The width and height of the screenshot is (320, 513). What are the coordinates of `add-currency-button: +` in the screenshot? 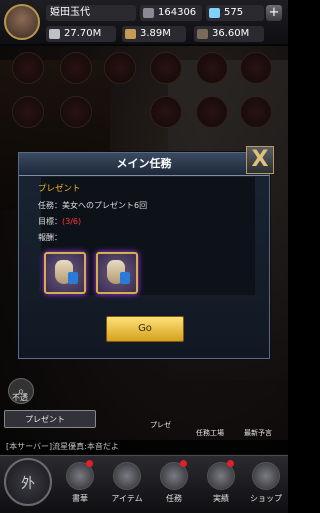 It's located at (274, 13).